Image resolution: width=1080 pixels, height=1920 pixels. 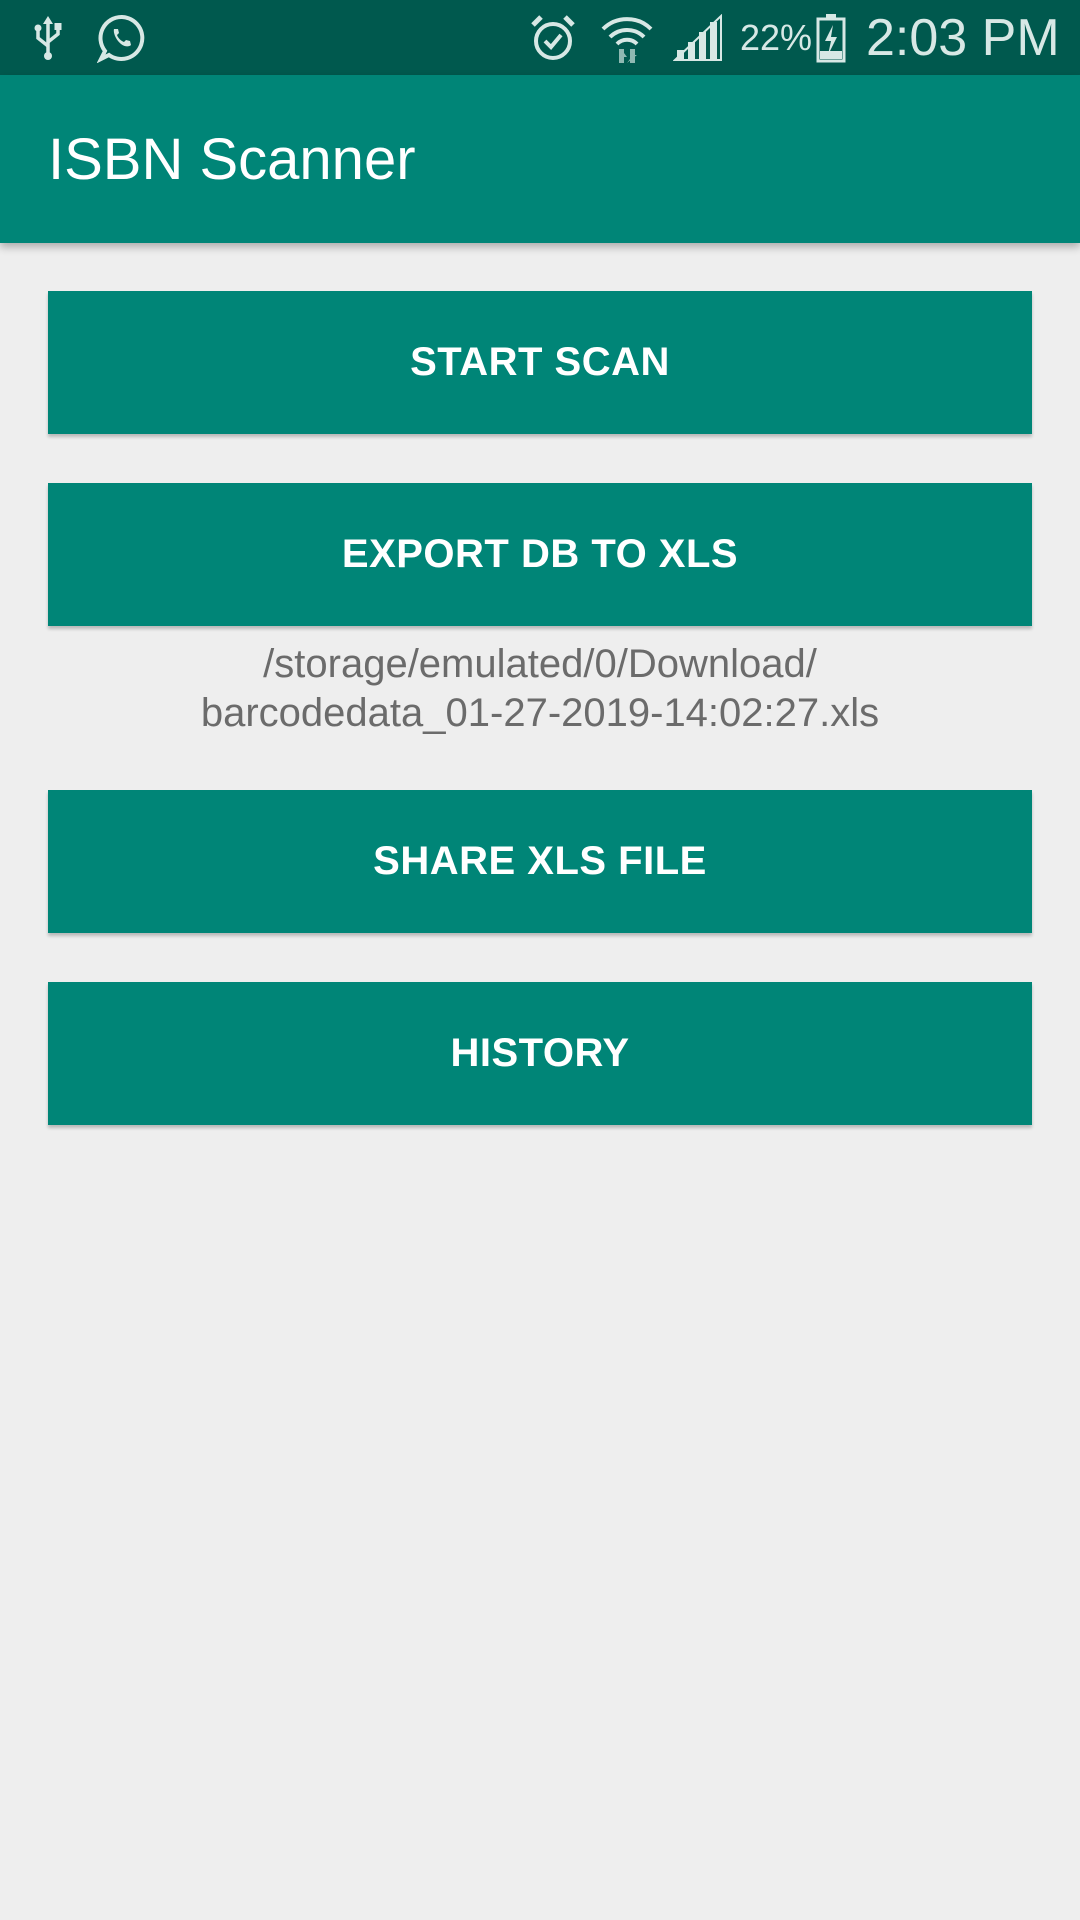 I want to click on start-scan-button: START SCAN, so click(x=540, y=362).